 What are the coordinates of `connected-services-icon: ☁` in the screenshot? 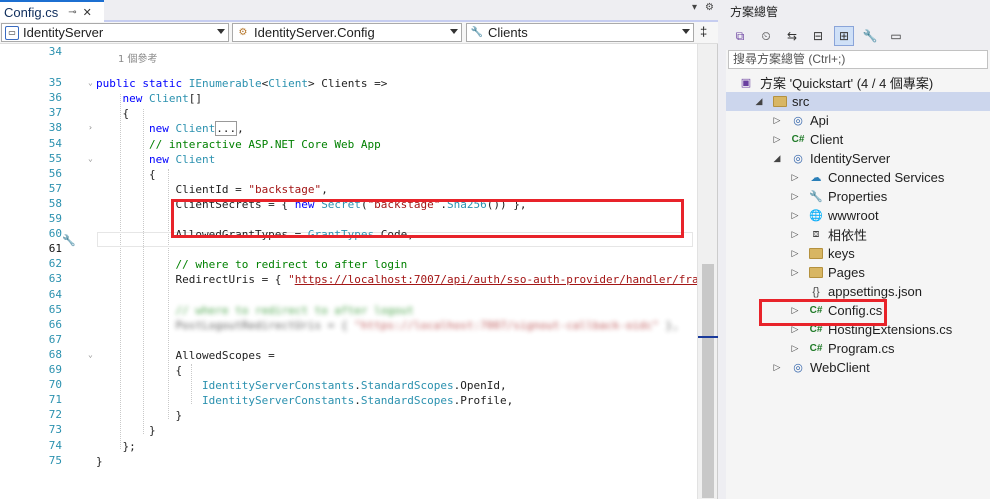 It's located at (816, 178).